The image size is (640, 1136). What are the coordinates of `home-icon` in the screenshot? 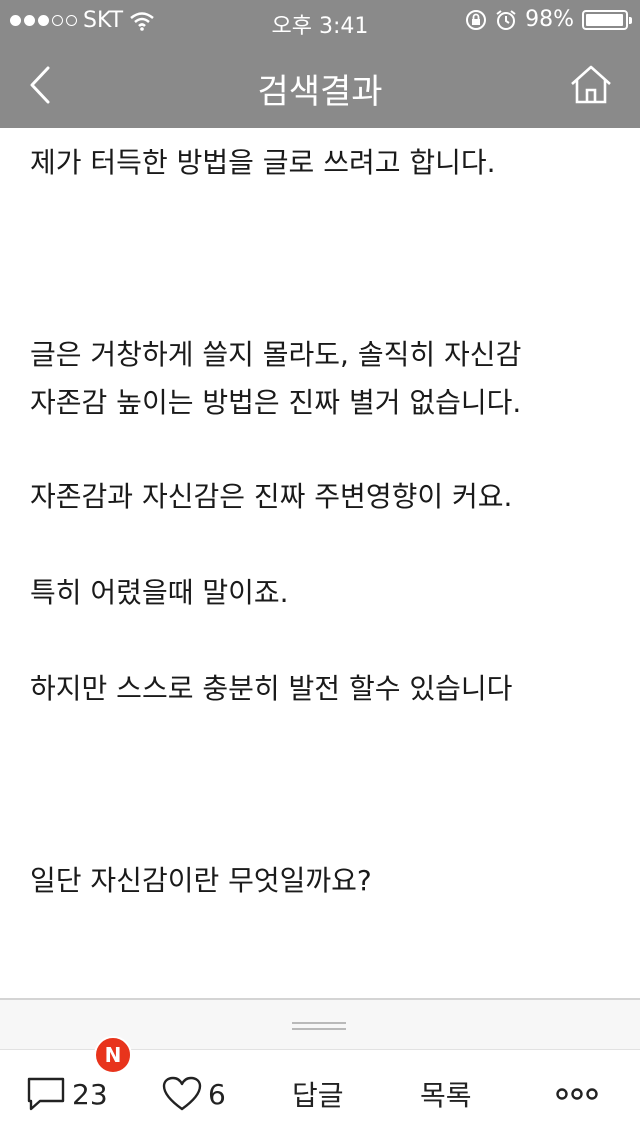 It's located at (591, 85).